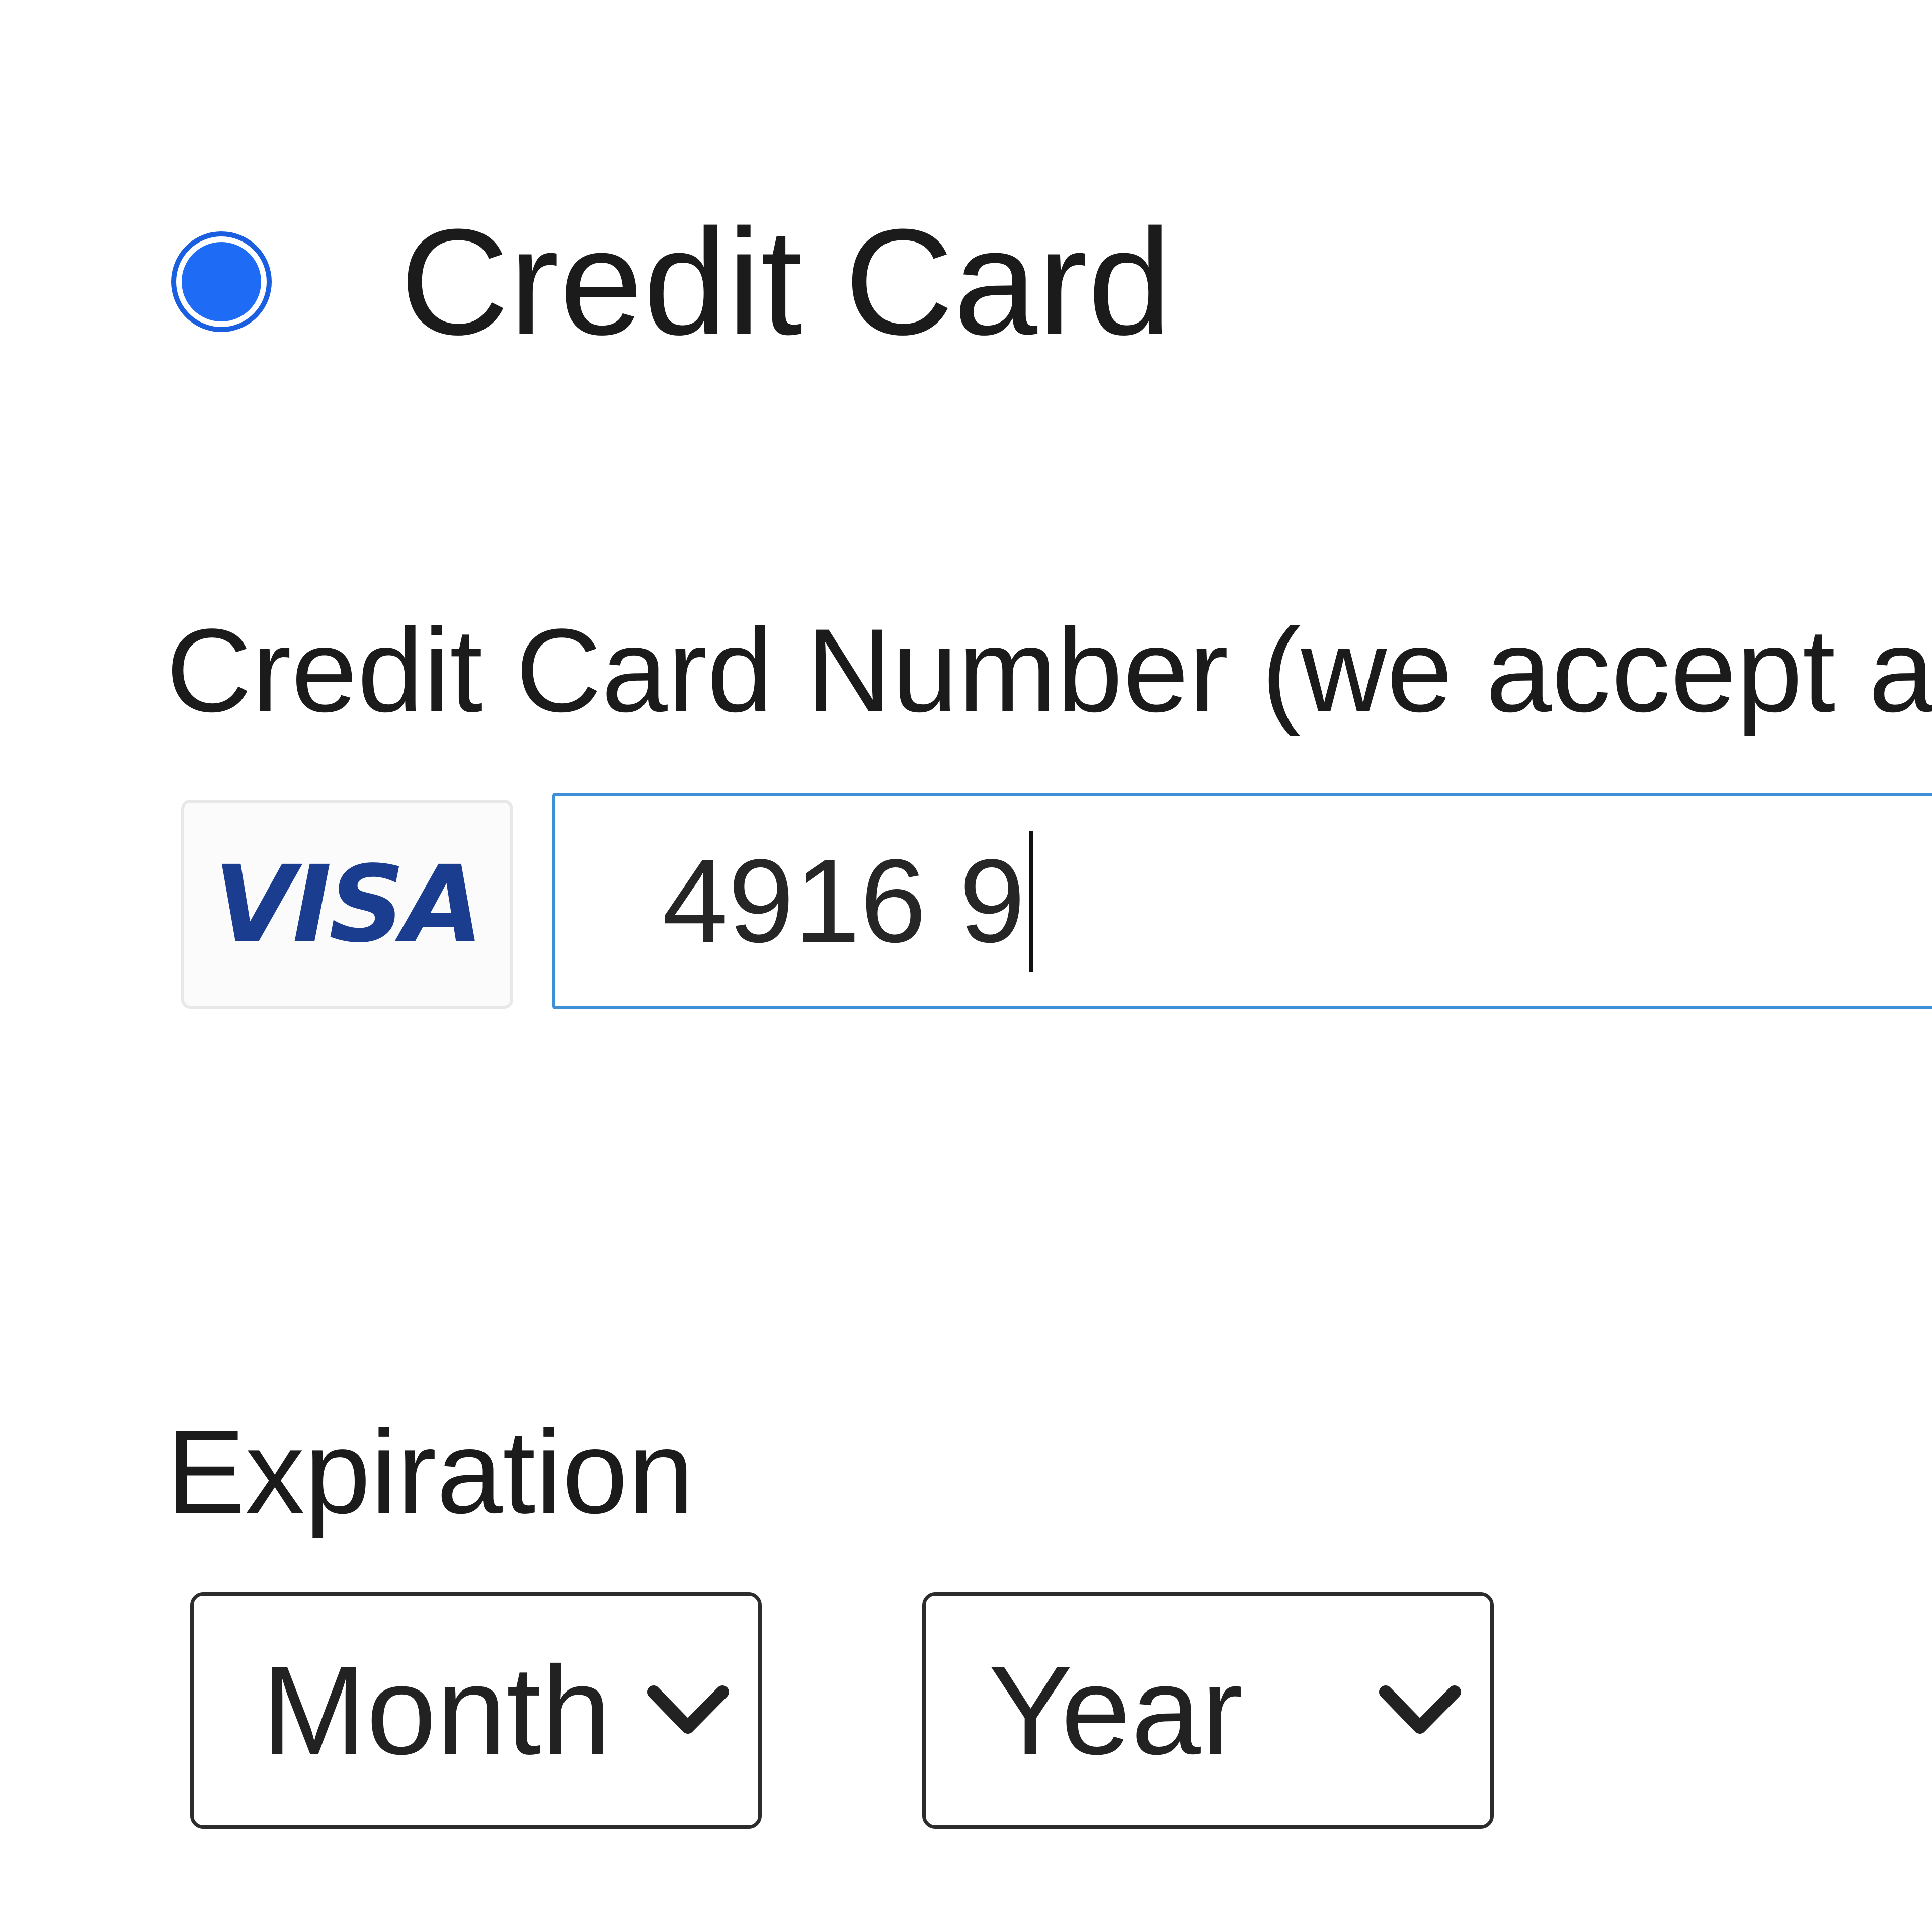  Describe the element at coordinates (436, 1710) in the screenshot. I see `month-select-value: Month` at that location.